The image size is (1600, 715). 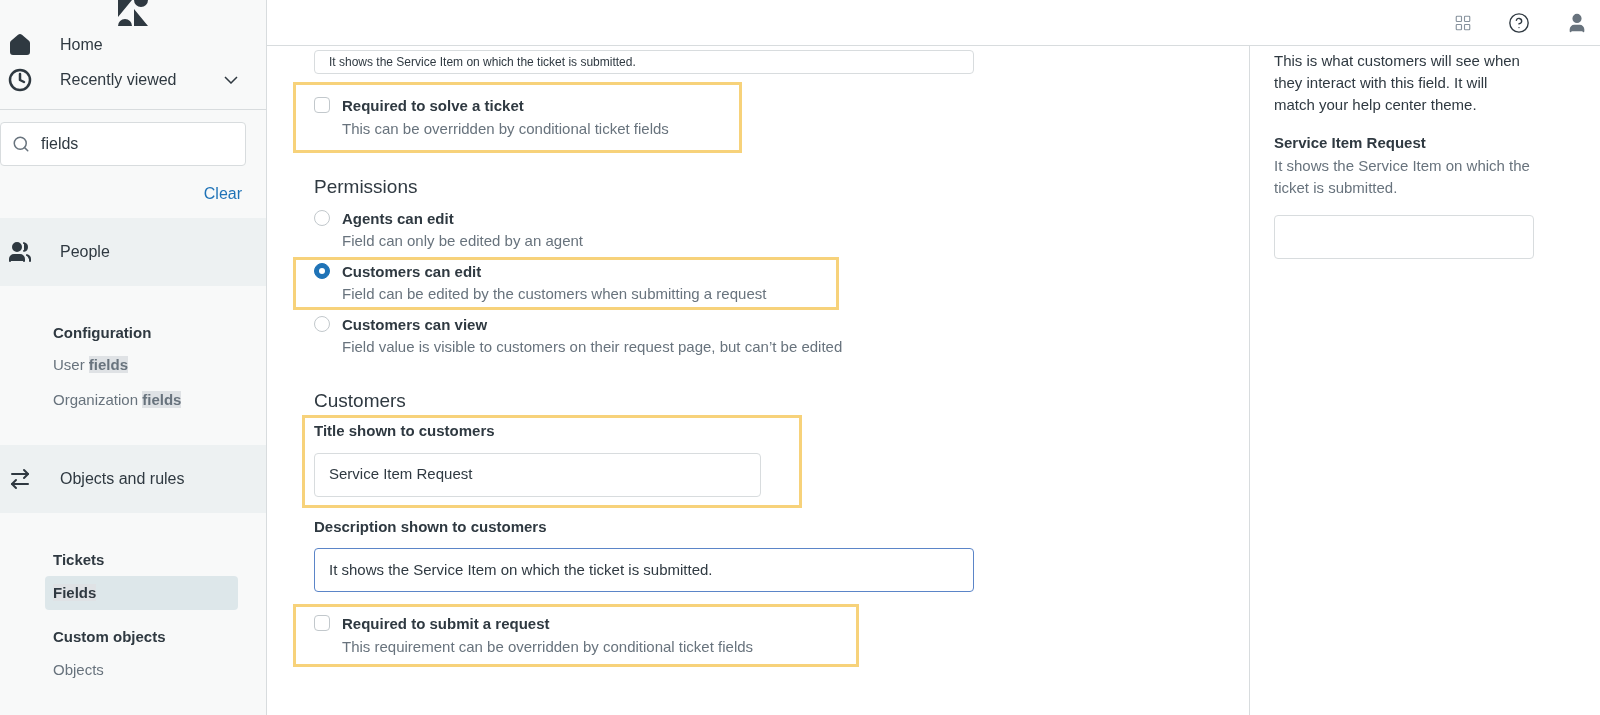 What do you see at coordinates (412, 271) in the screenshot?
I see `radio-label: Customers can edit` at bounding box center [412, 271].